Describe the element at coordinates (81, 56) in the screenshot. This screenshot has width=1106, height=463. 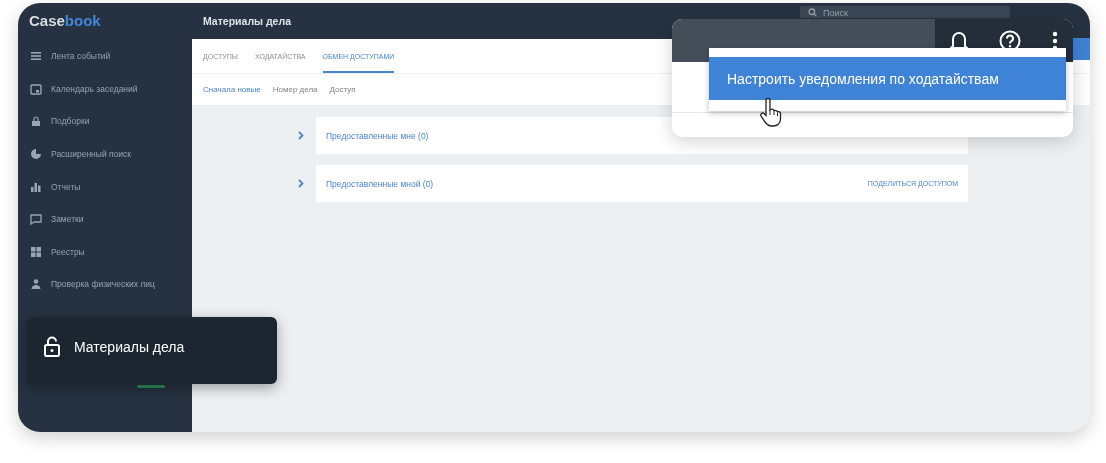
I see `sidebar-item: Лента событий` at that location.